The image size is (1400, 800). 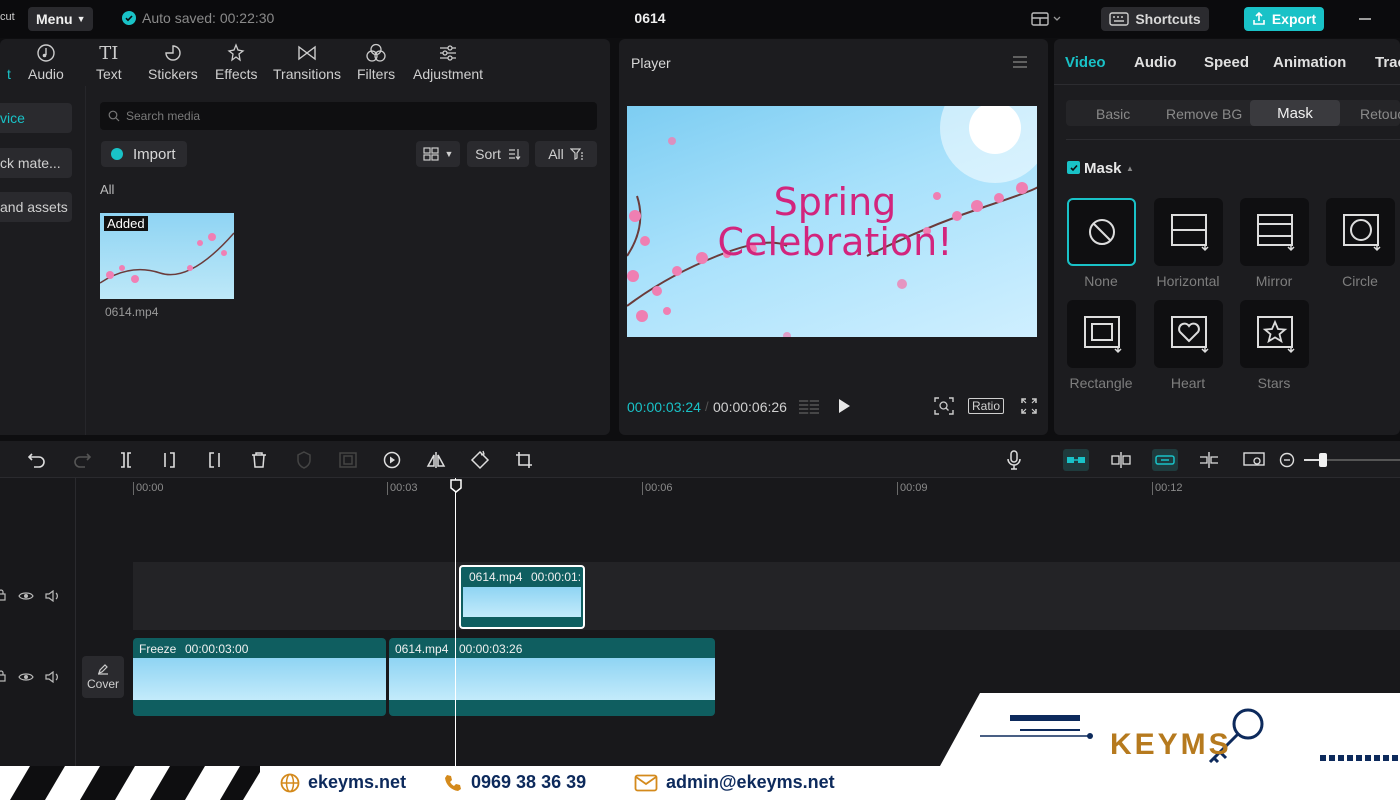 What do you see at coordinates (1101, 232) in the screenshot?
I see `mask-option-none` at bounding box center [1101, 232].